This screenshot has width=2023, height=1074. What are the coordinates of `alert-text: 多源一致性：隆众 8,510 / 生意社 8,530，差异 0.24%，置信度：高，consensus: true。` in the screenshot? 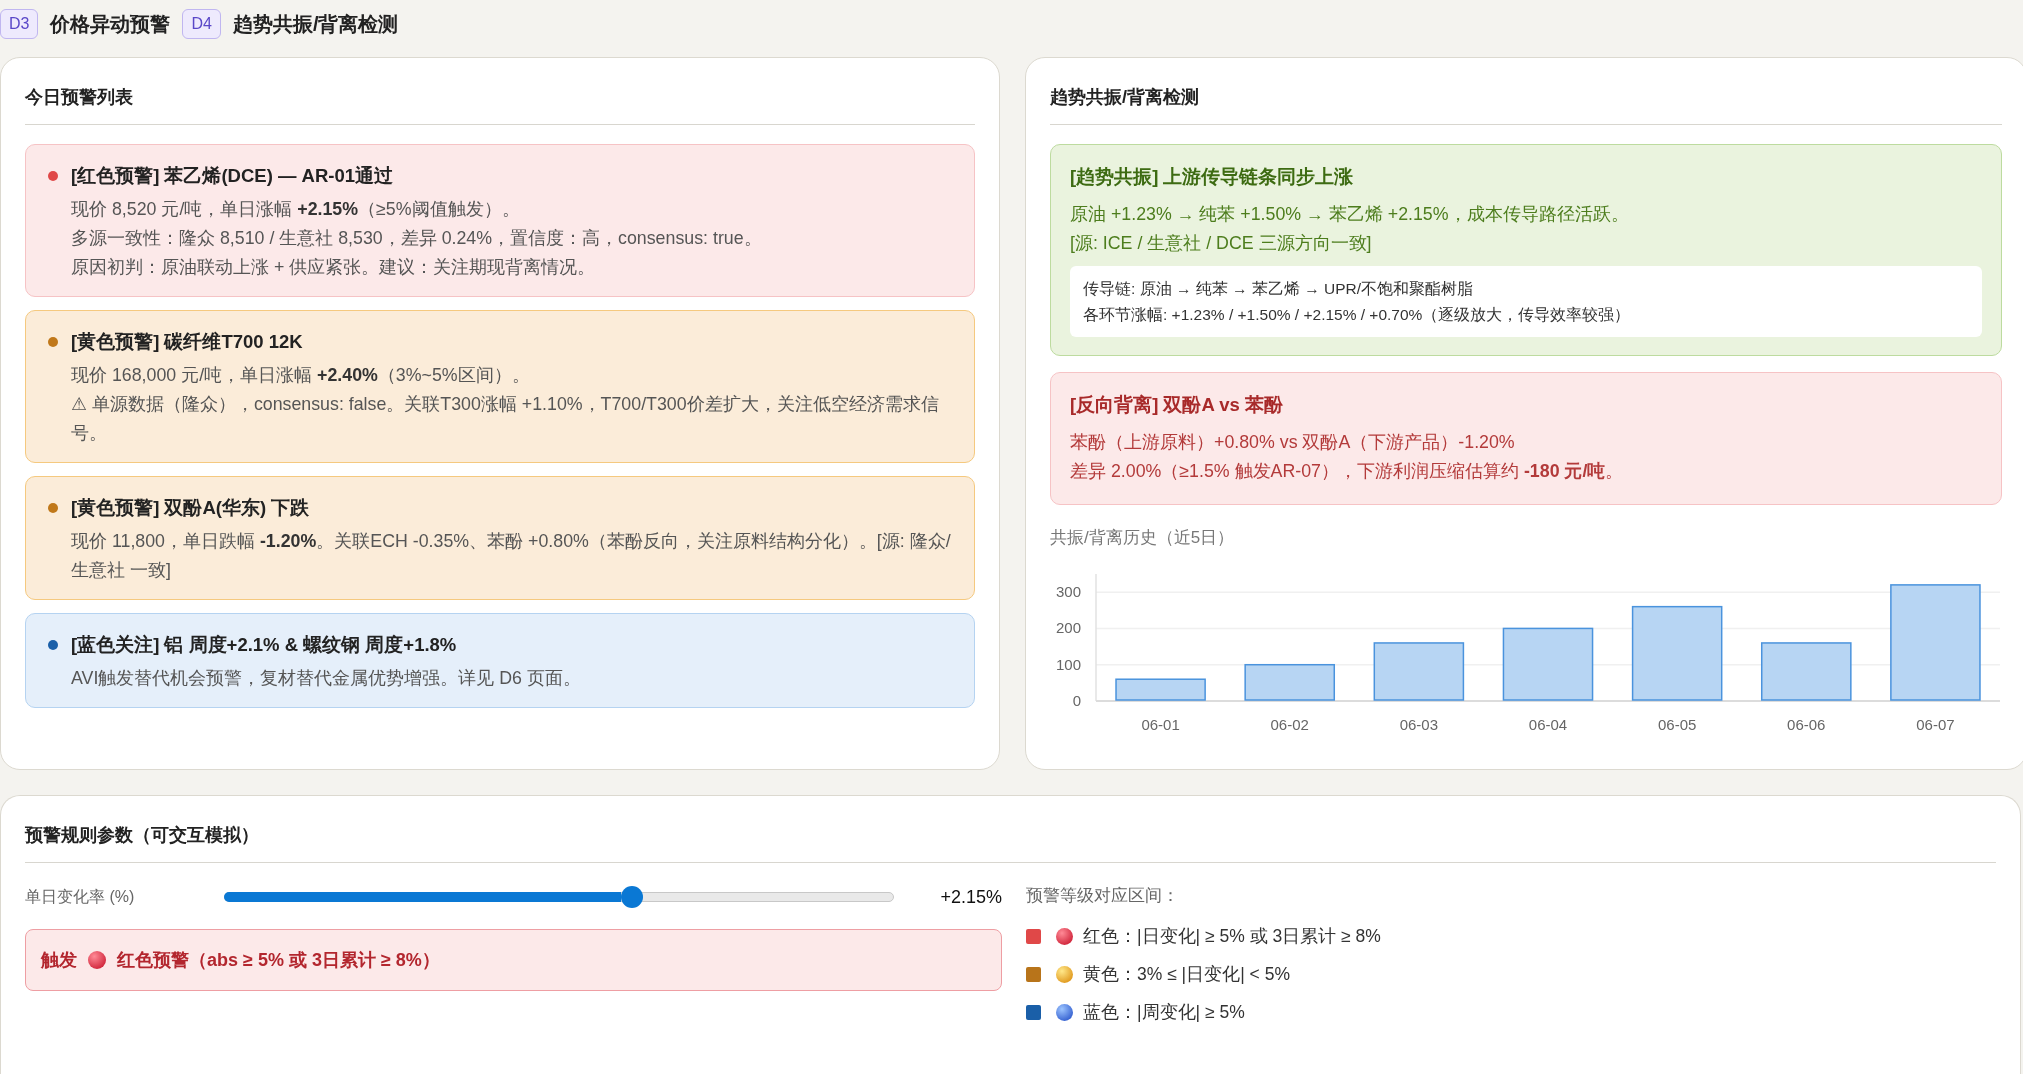 It's located at (417, 238).